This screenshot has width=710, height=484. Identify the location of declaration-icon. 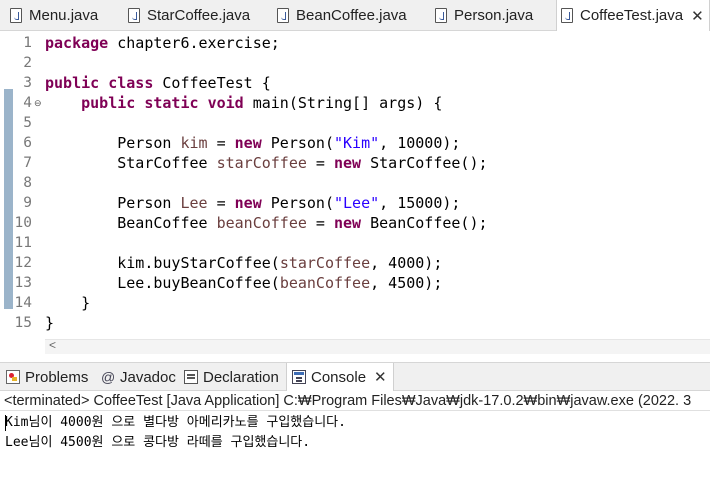
(191, 377).